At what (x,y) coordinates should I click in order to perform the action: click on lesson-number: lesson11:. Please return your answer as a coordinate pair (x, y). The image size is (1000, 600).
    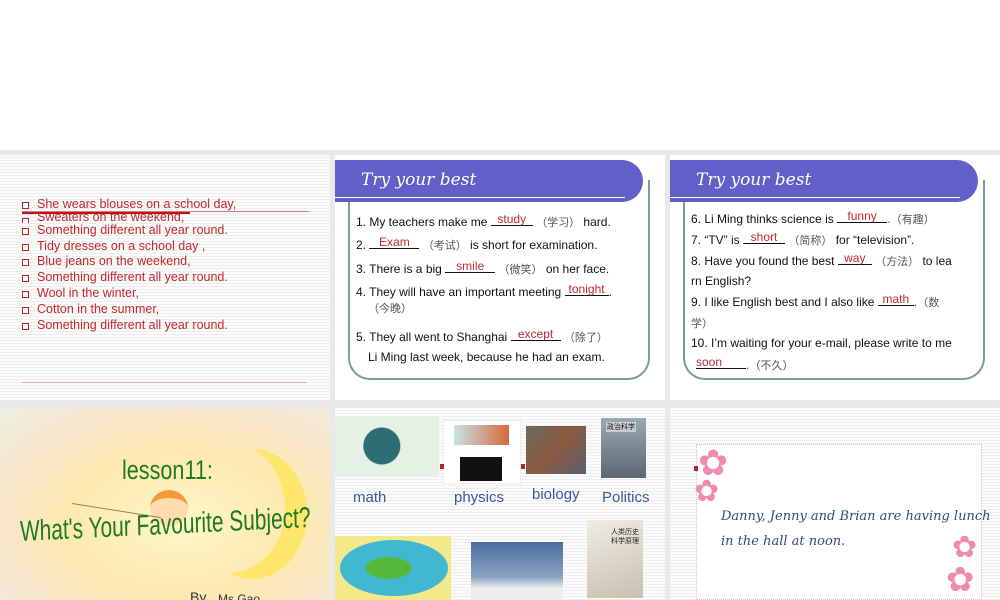
    Looking at the image, I should click on (167, 470).